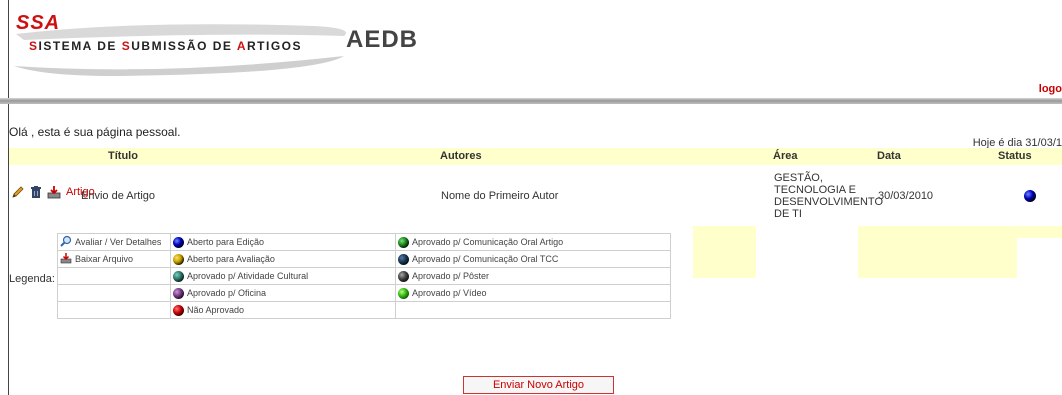 Image resolution: width=1062 pixels, height=395 pixels. What do you see at coordinates (178, 293) in the screenshot?
I see `purple-ball-icon` at bounding box center [178, 293].